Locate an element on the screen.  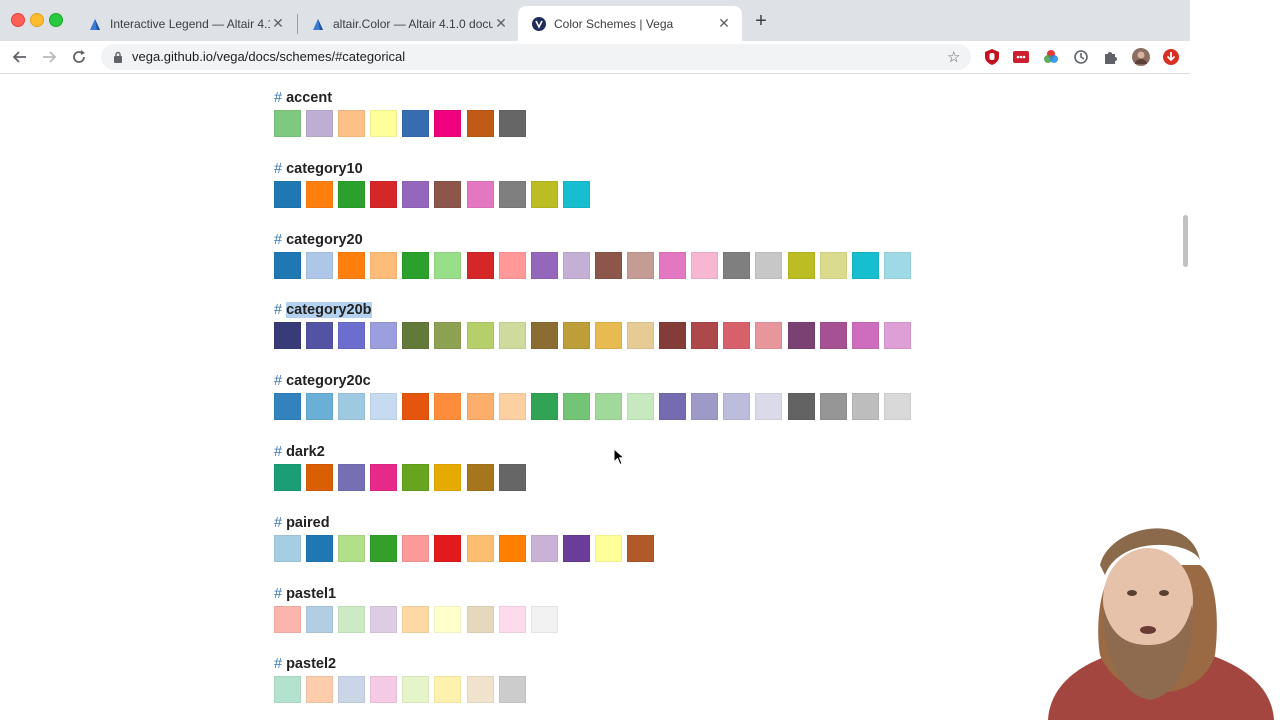
tab-interactive-legend: Interactive Legend — Altair 4.1 ✕ is located at coordinates (185, 23).